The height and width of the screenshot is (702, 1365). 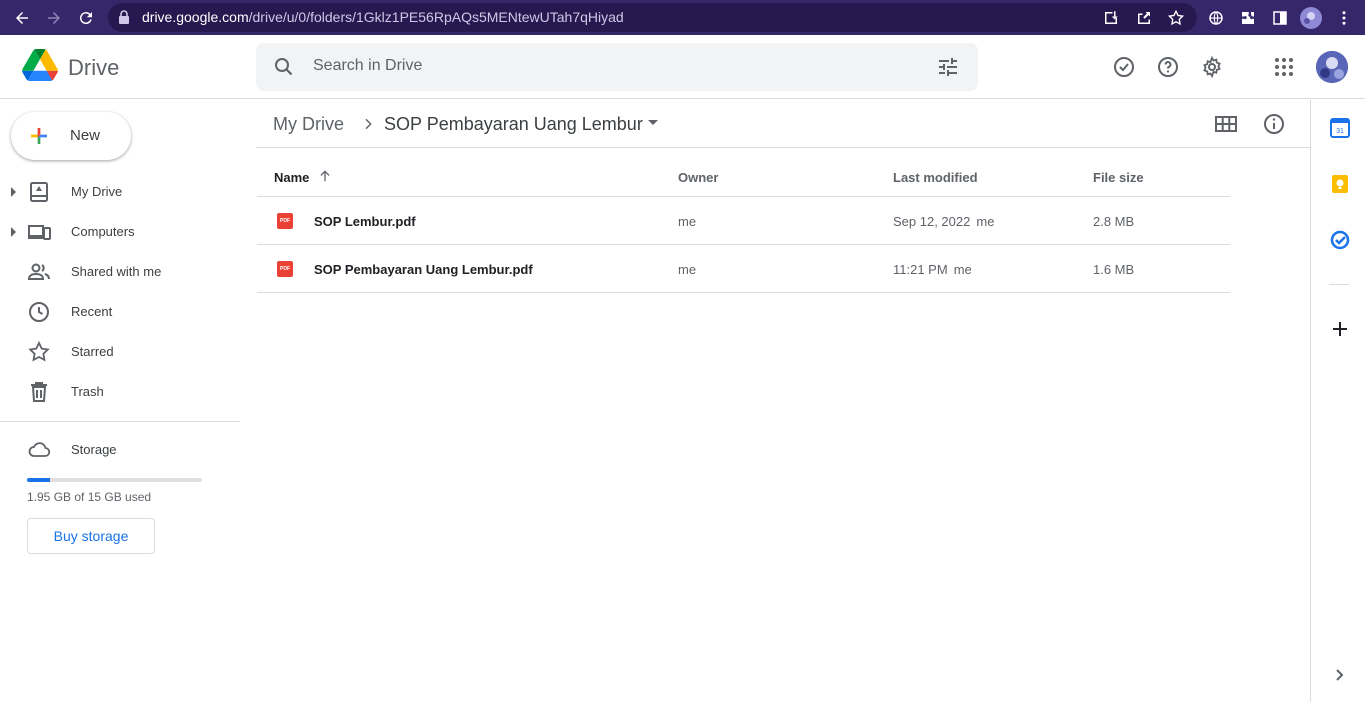 I want to click on back-arrow-icon, so click(x=22, y=18).